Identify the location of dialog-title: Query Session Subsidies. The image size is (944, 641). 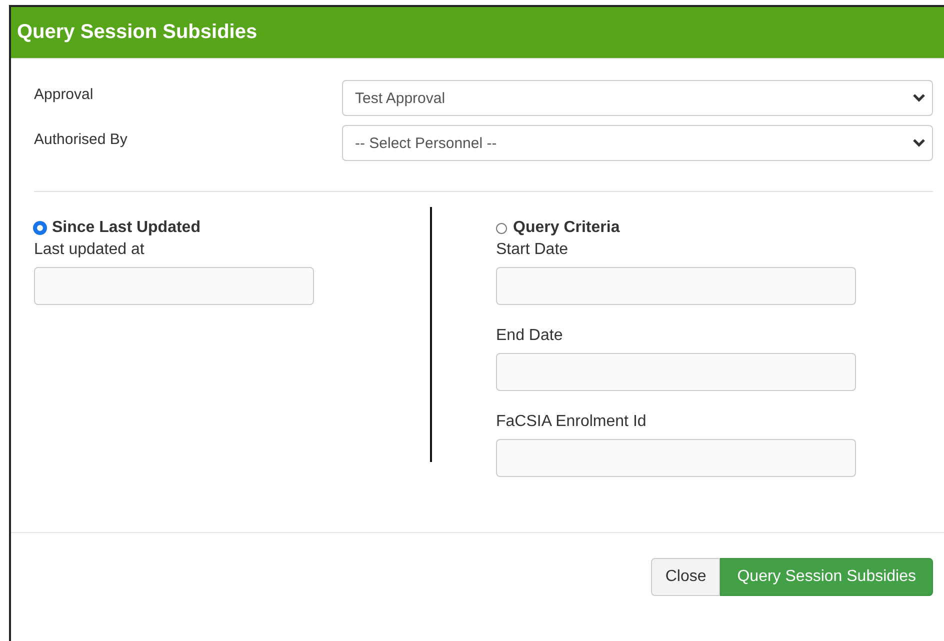
(137, 32).